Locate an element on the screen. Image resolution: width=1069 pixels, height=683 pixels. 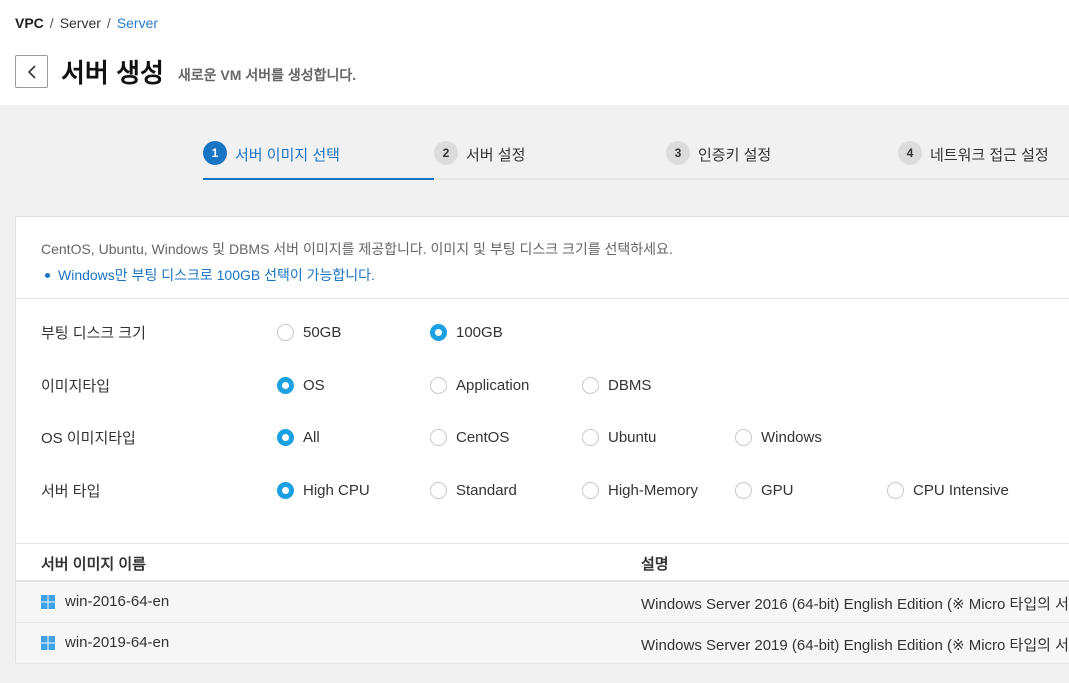
breadcrumb-vpc: VPC is located at coordinates (29, 23).